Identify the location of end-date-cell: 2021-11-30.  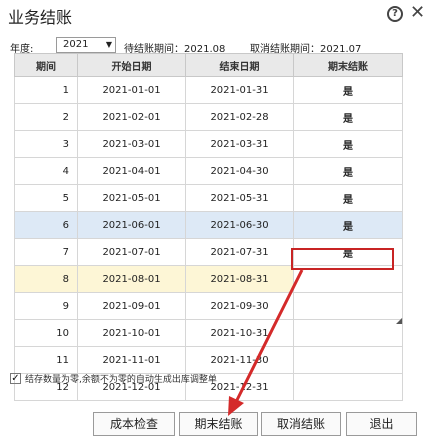
(239, 360).